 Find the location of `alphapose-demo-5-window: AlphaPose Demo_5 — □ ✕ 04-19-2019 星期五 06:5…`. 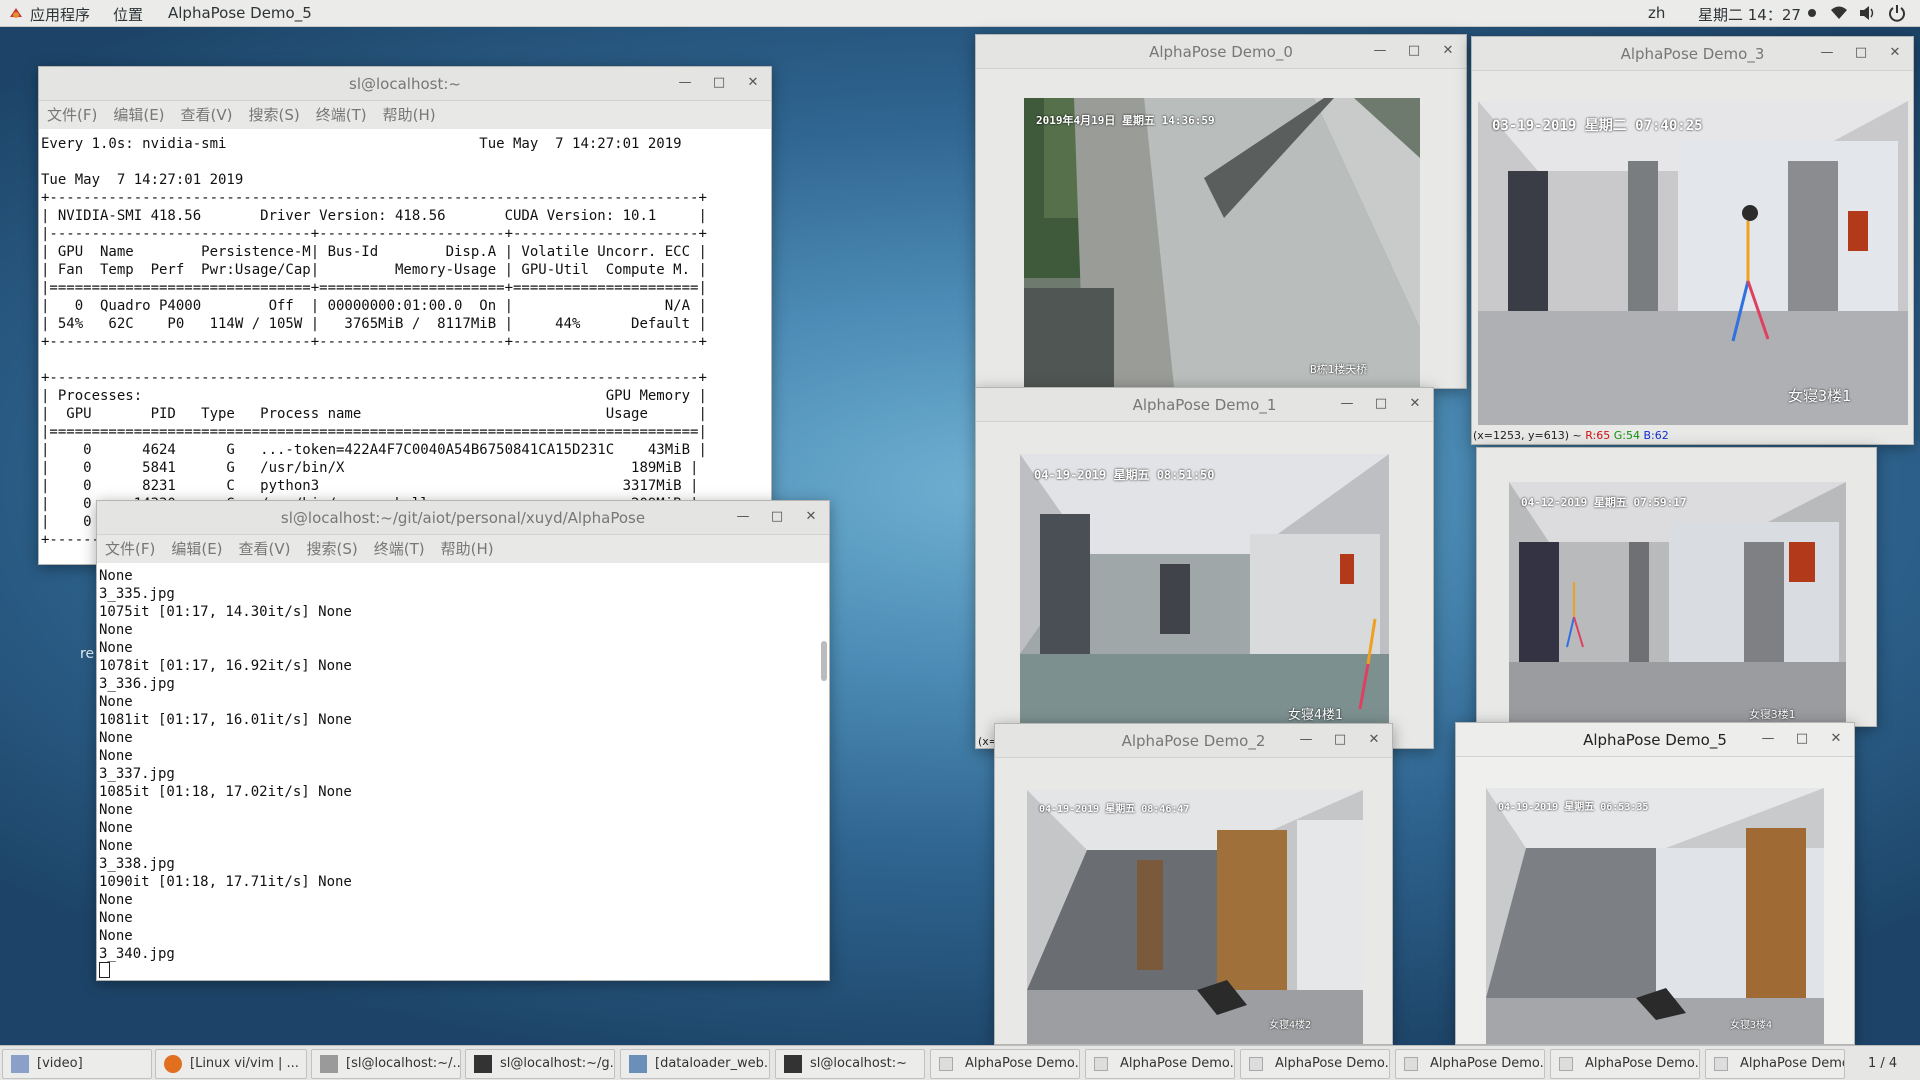

alphapose-demo-5-window: AlphaPose Demo_5 — □ ✕ 04-19-2019 星期五 06:5… is located at coordinates (1655, 883).